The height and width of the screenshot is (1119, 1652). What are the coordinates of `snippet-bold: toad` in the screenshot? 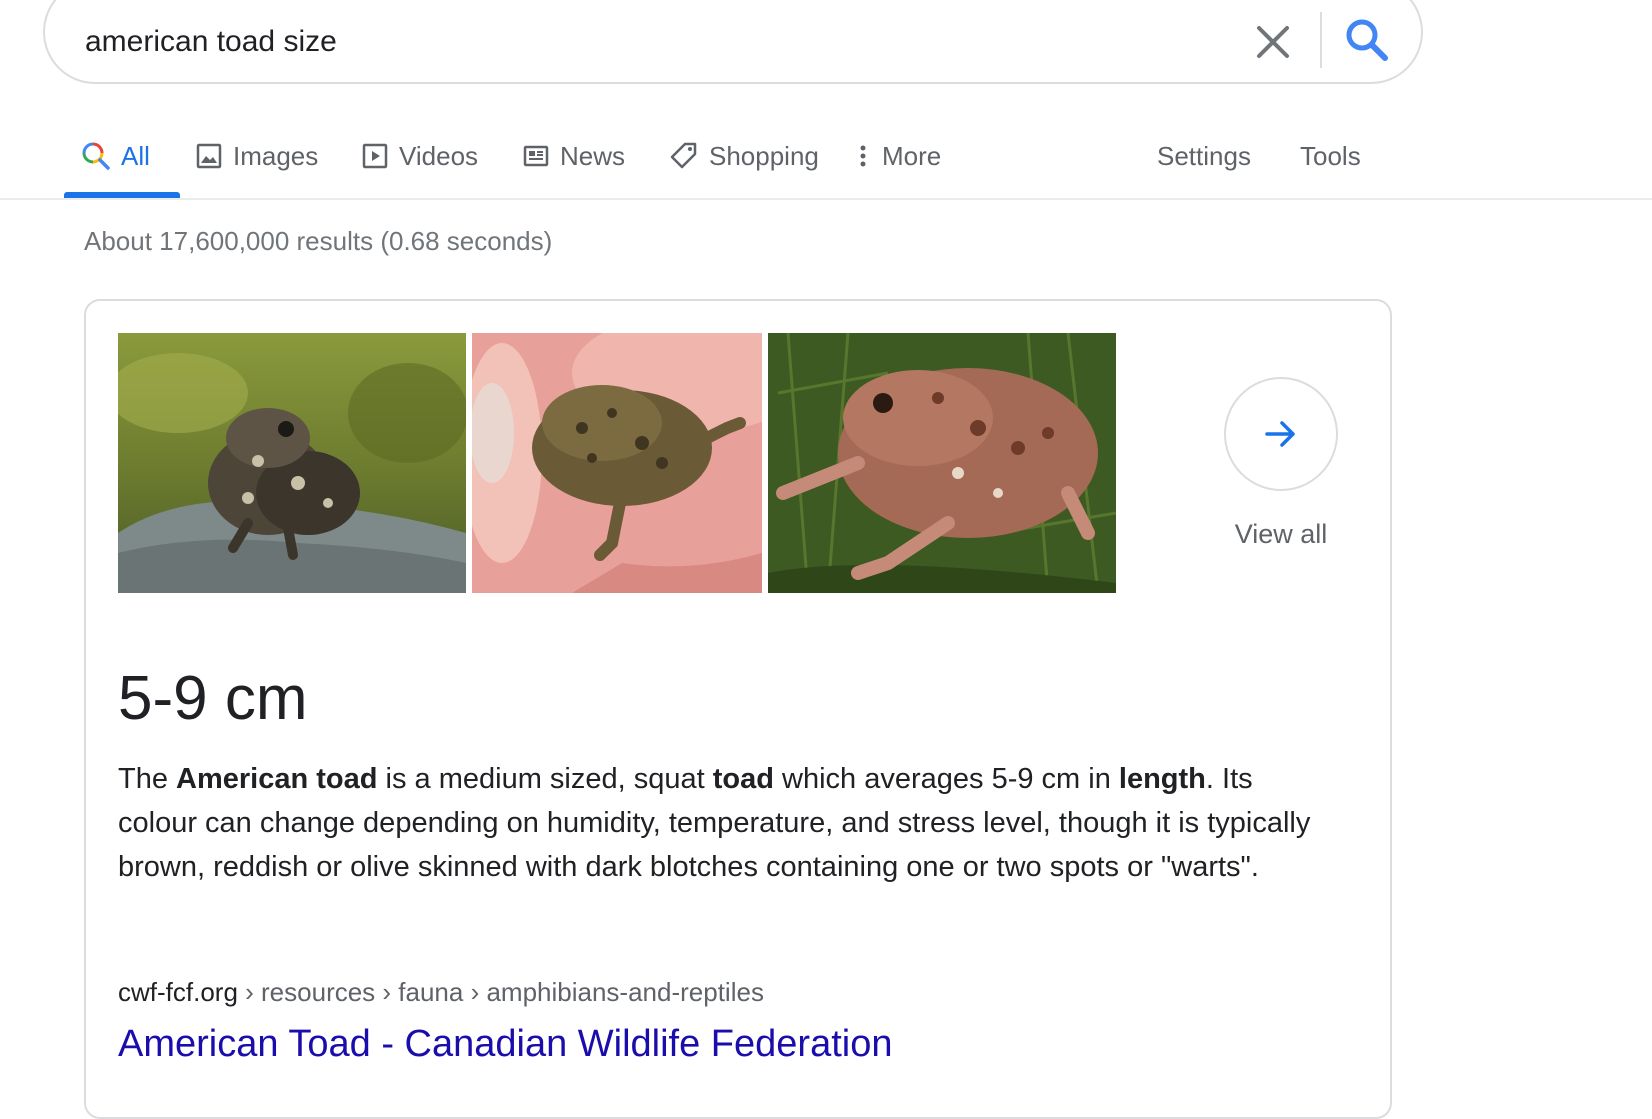 It's located at (743, 779).